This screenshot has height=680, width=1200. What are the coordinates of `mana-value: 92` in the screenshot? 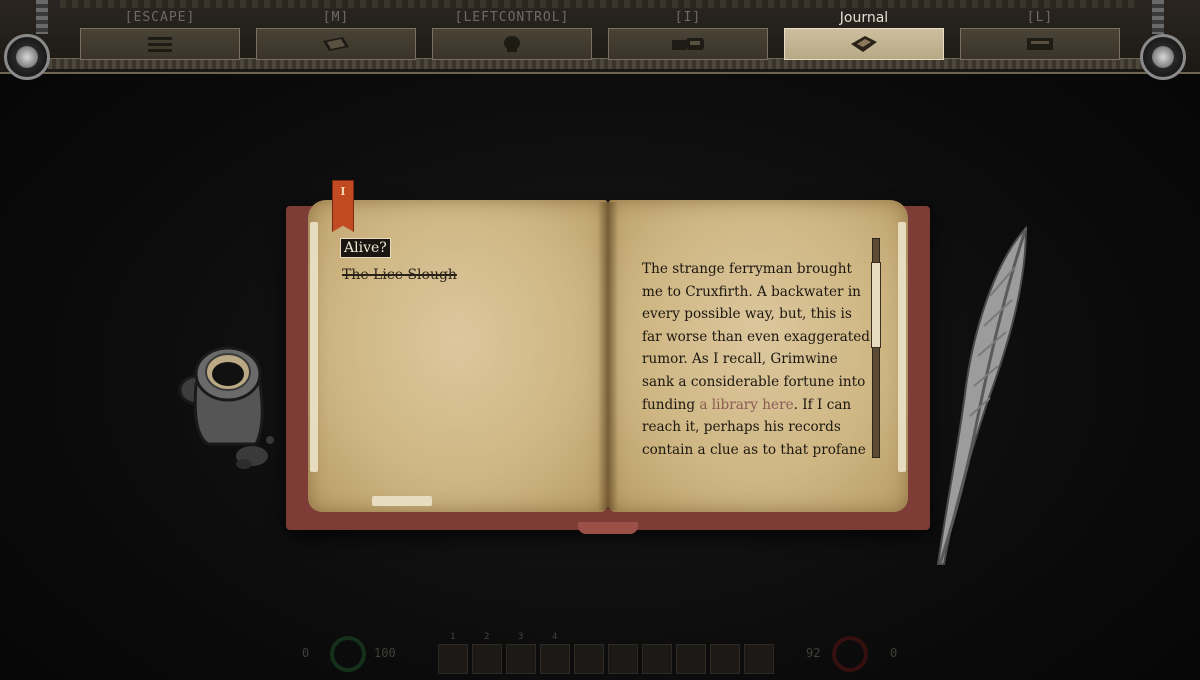 It's located at (813, 653).